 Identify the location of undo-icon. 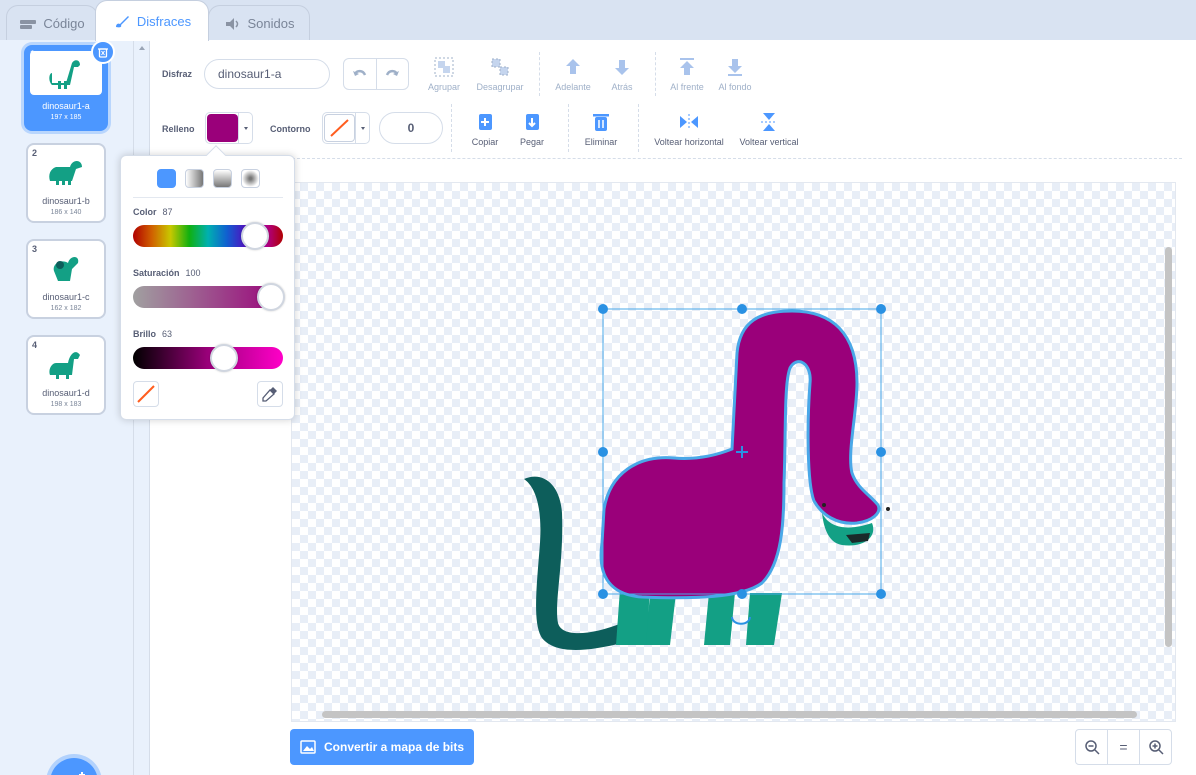
(359, 72).